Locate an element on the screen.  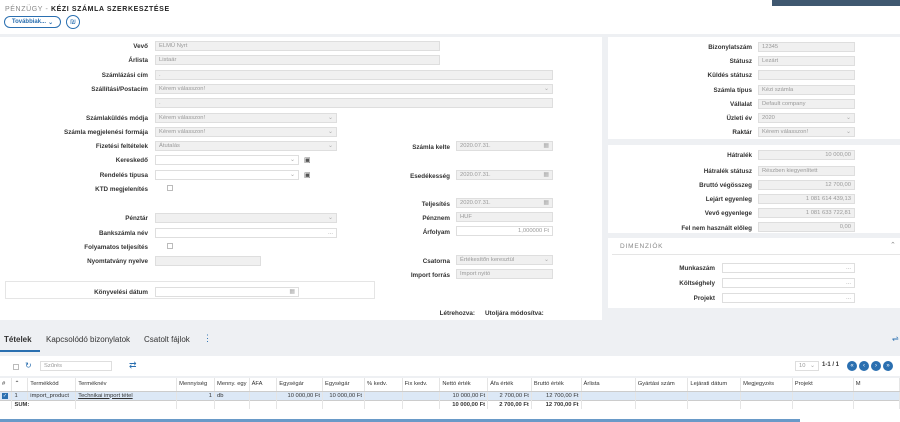
szamla-kelte-field: 2020.07.31. ▦ is located at coordinates (504, 146).